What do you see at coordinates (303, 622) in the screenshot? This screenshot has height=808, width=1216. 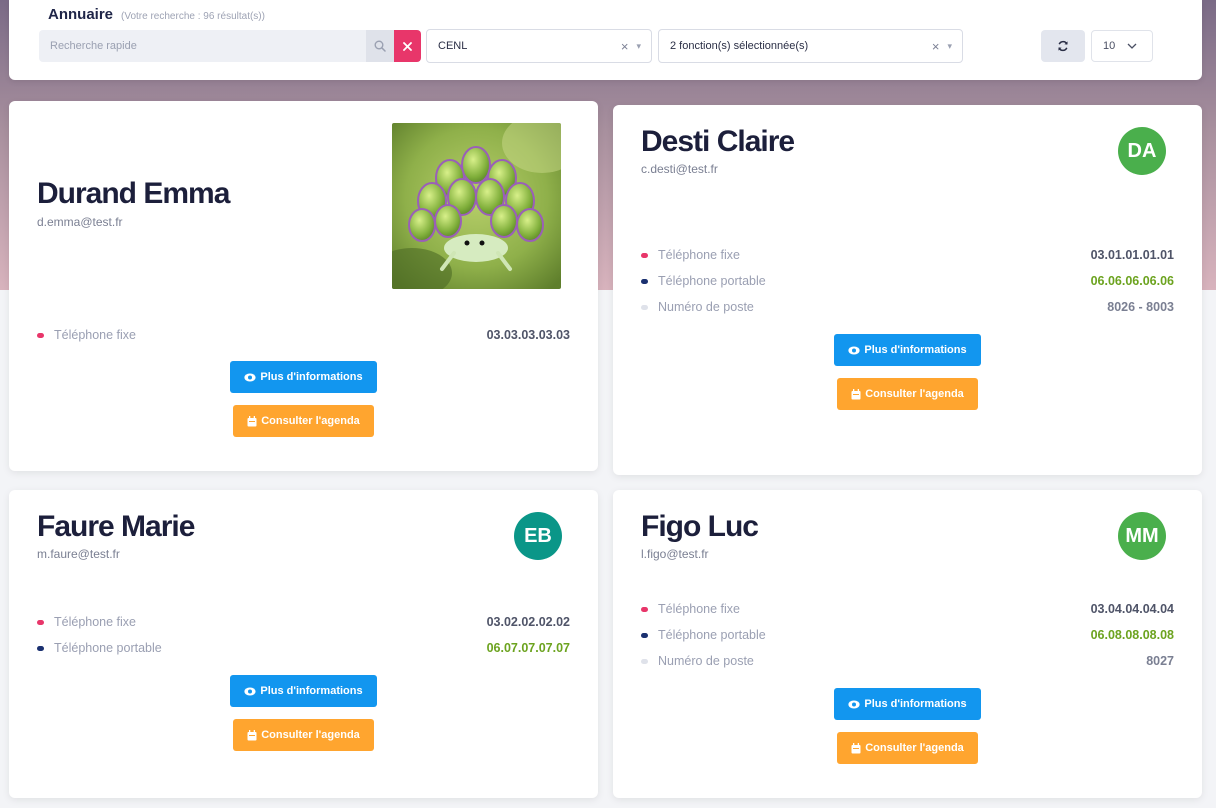 I see `phone-fixe-row: Téléphone fixe 03.02.02.02.02` at bounding box center [303, 622].